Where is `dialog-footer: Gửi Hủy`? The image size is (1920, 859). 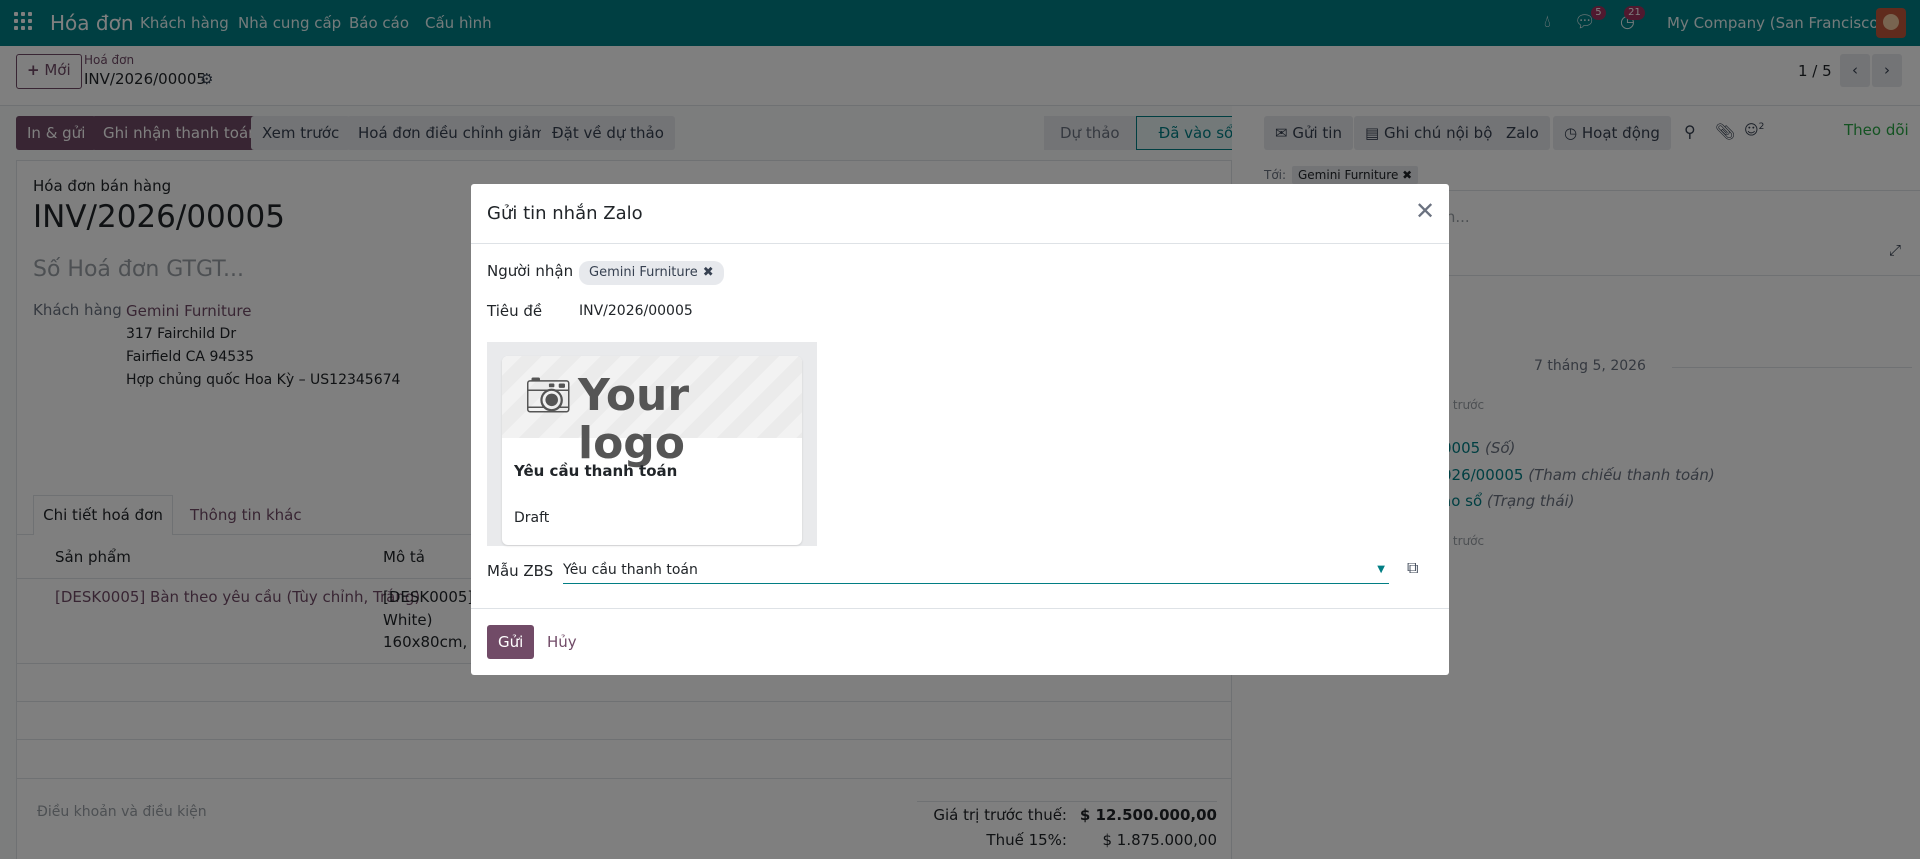
dialog-footer: Gửi Hủy is located at coordinates (960, 641).